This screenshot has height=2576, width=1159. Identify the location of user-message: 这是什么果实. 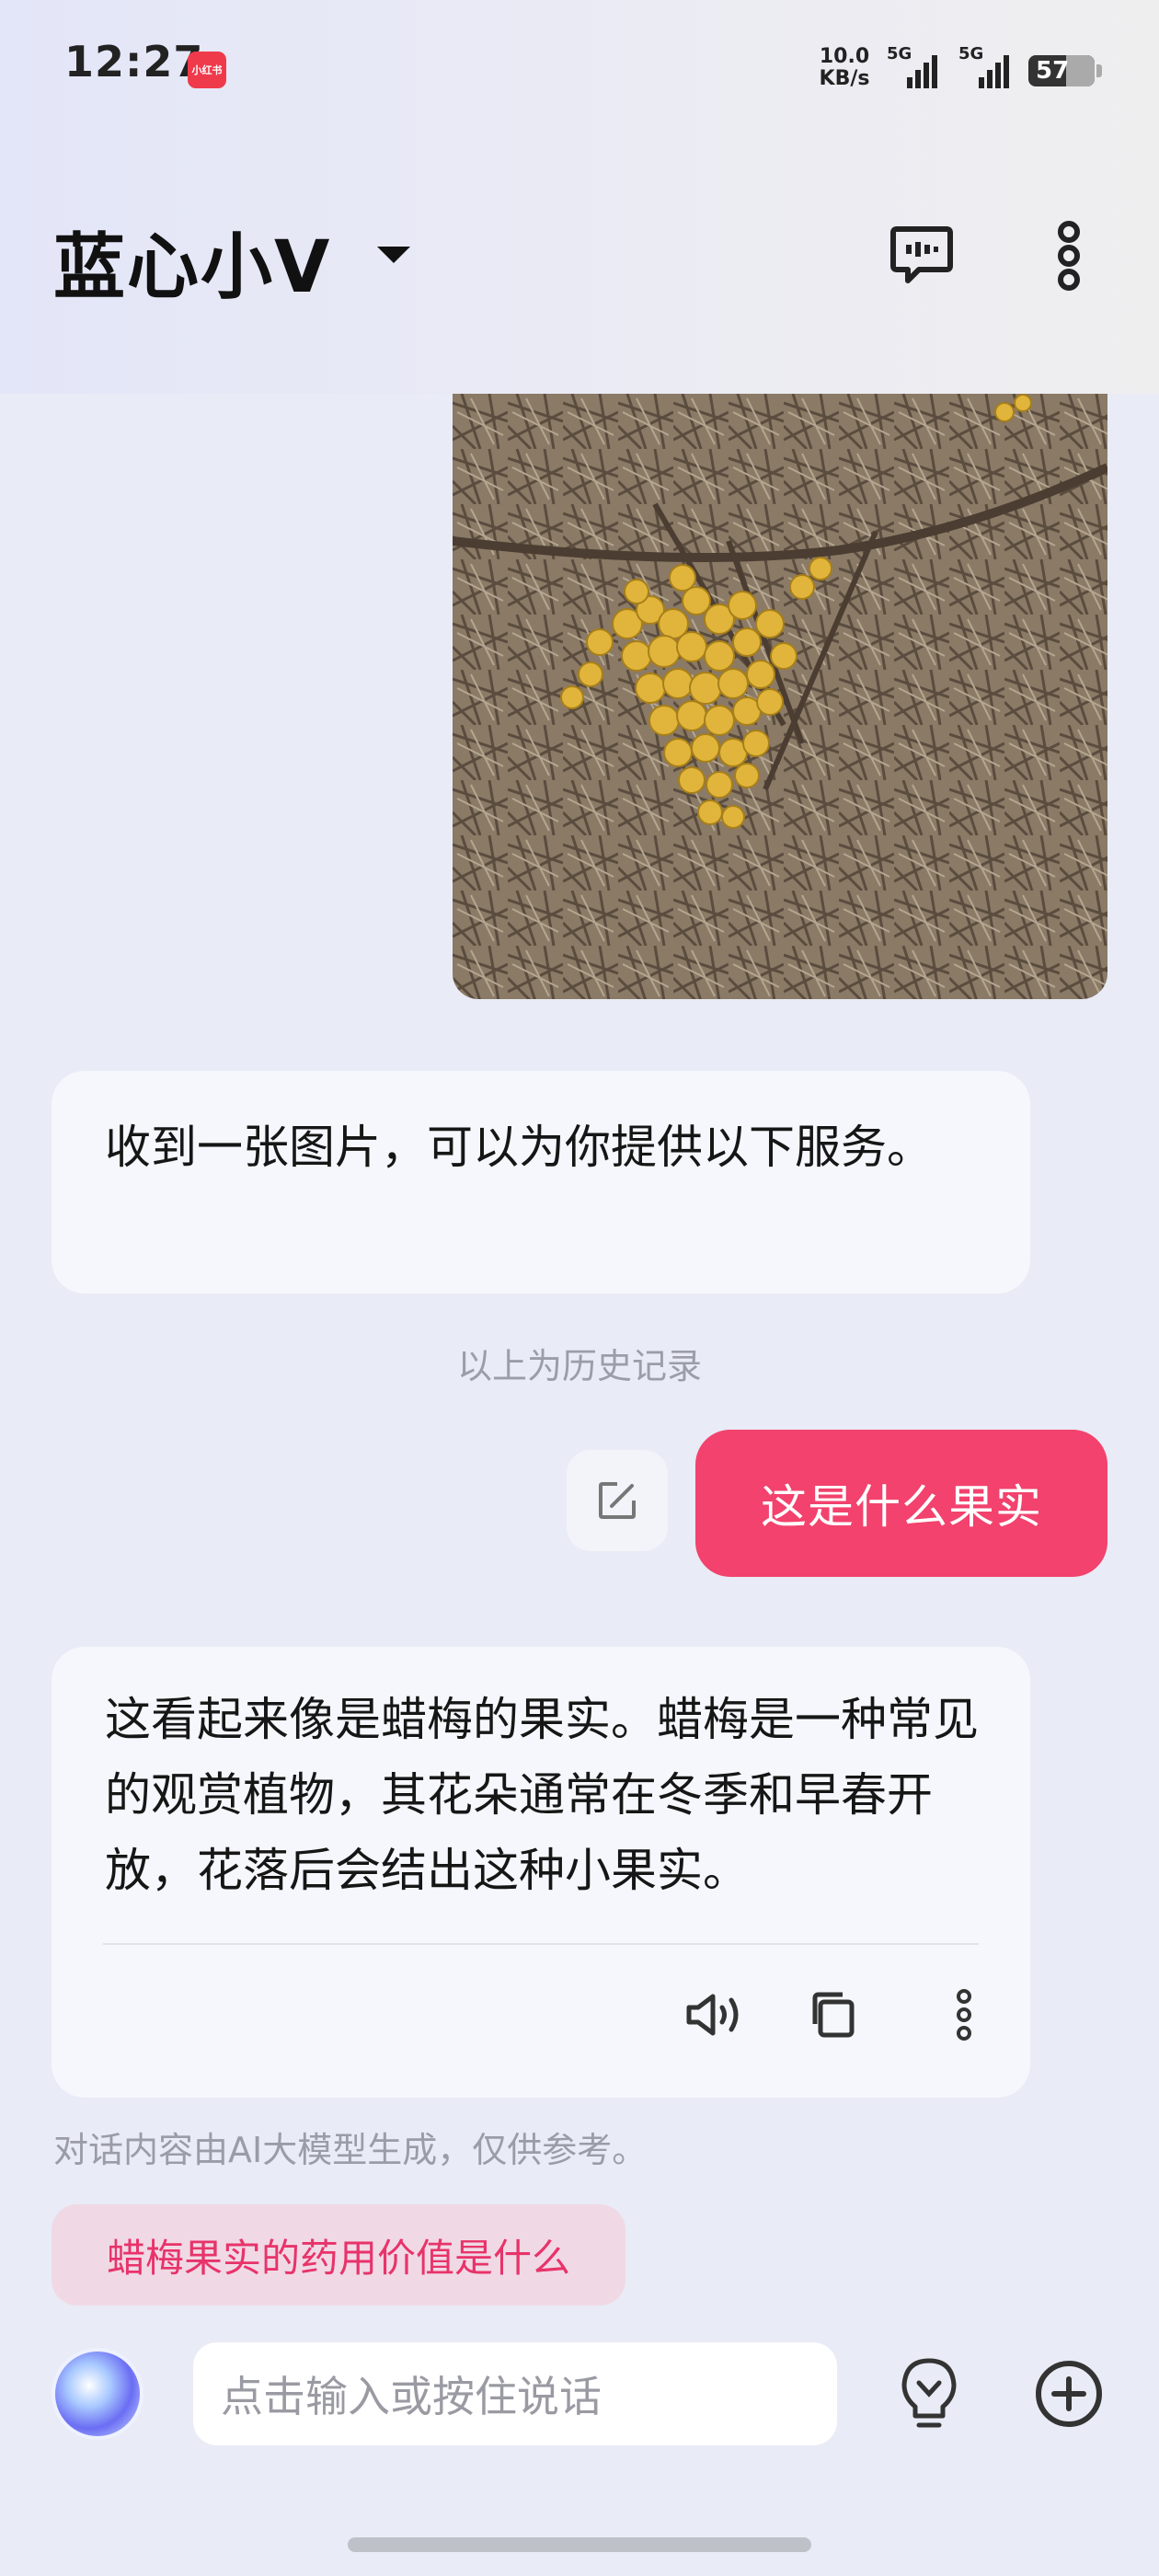
(901, 1503).